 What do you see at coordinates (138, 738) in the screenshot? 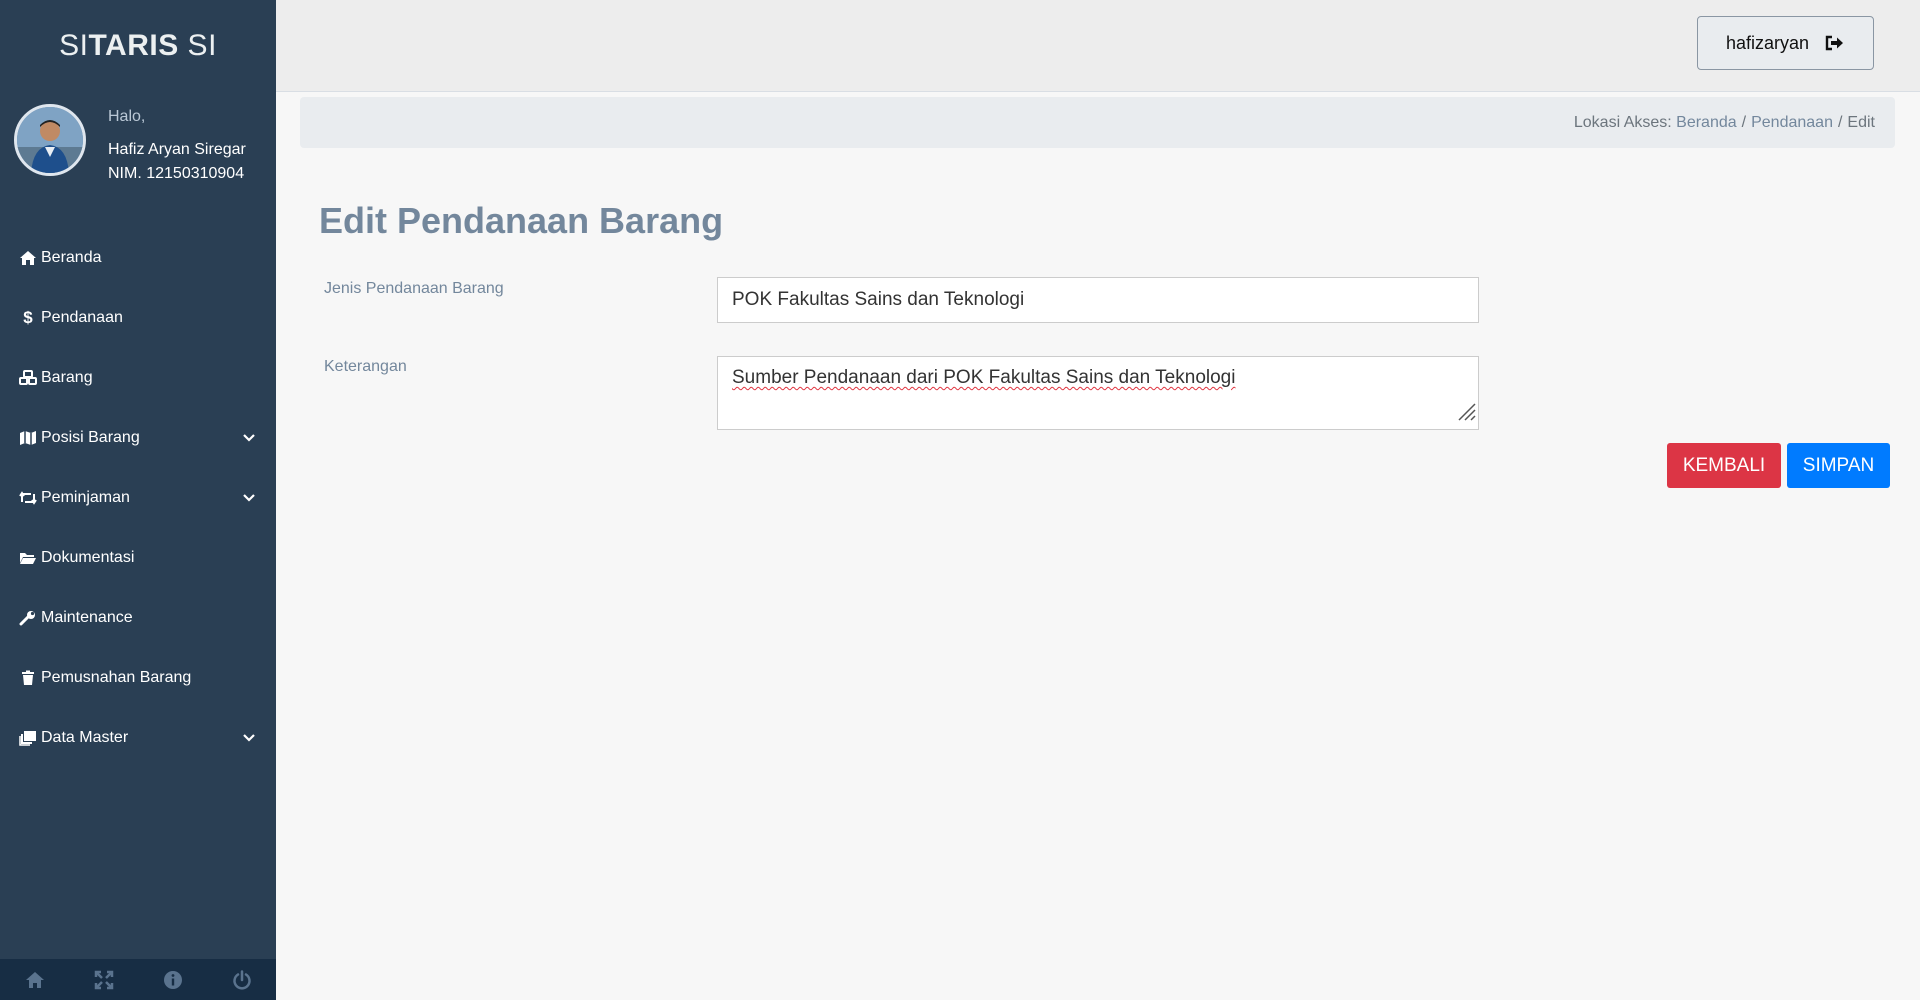
I see `sidebar-item-data-master: Data Master` at bounding box center [138, 738].